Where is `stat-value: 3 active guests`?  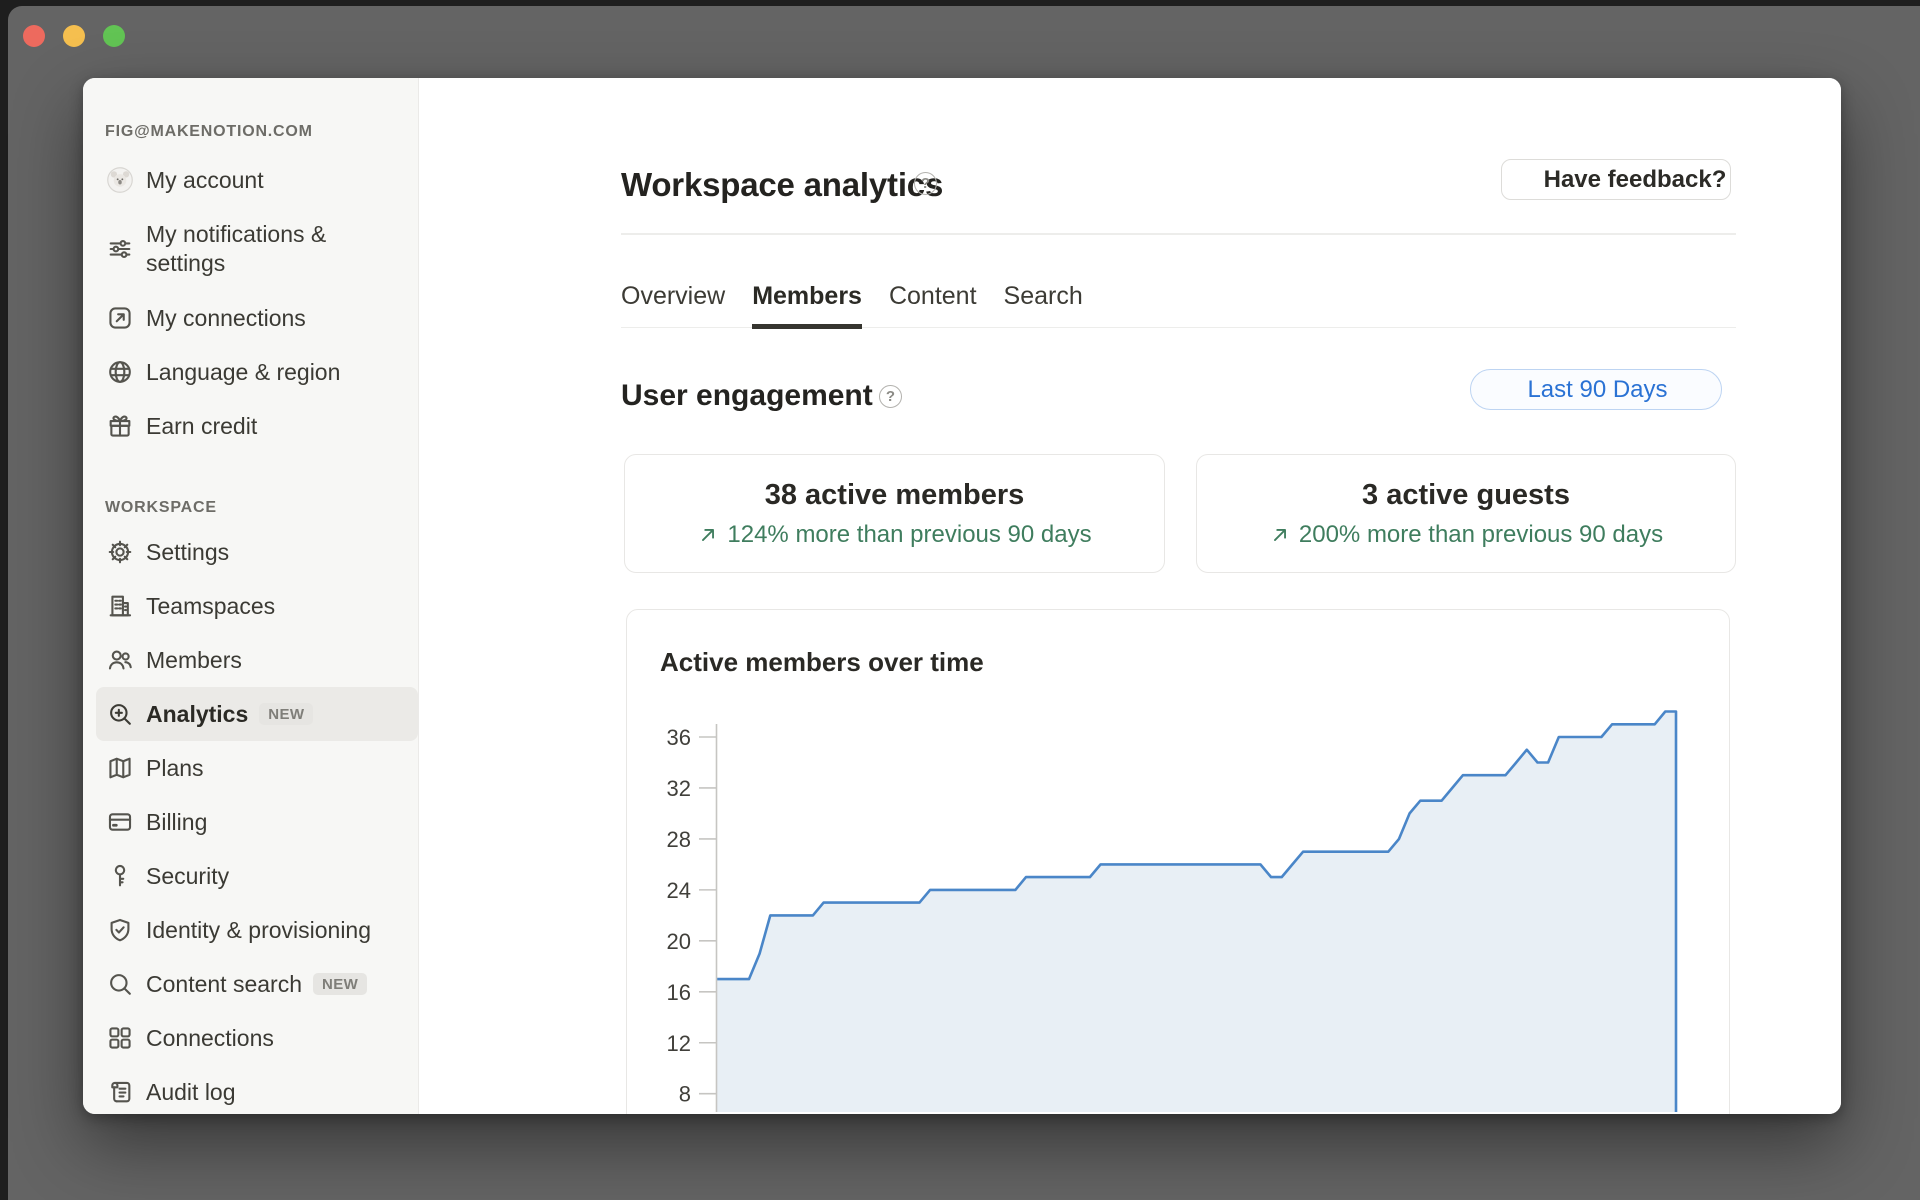
stat-value: 3 active guests is located at coordinates (1466, 495).